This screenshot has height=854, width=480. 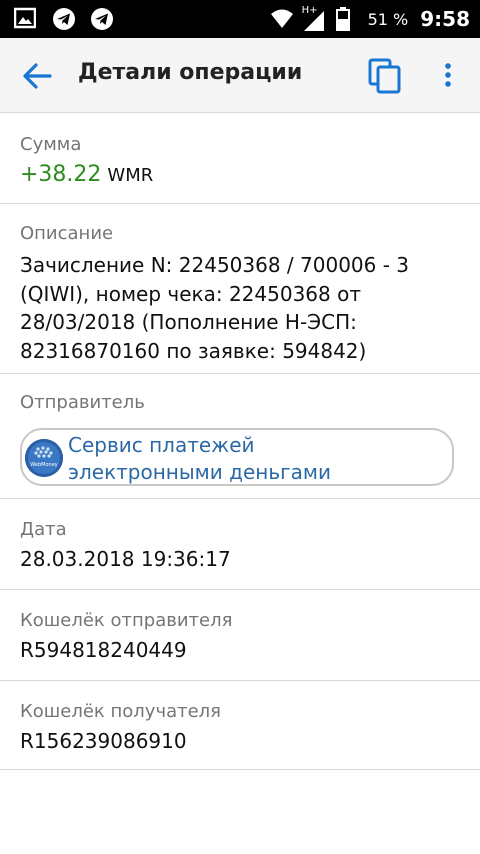 I want to click on amount-line: +38.22 WMR, so click(x=86, y=174).